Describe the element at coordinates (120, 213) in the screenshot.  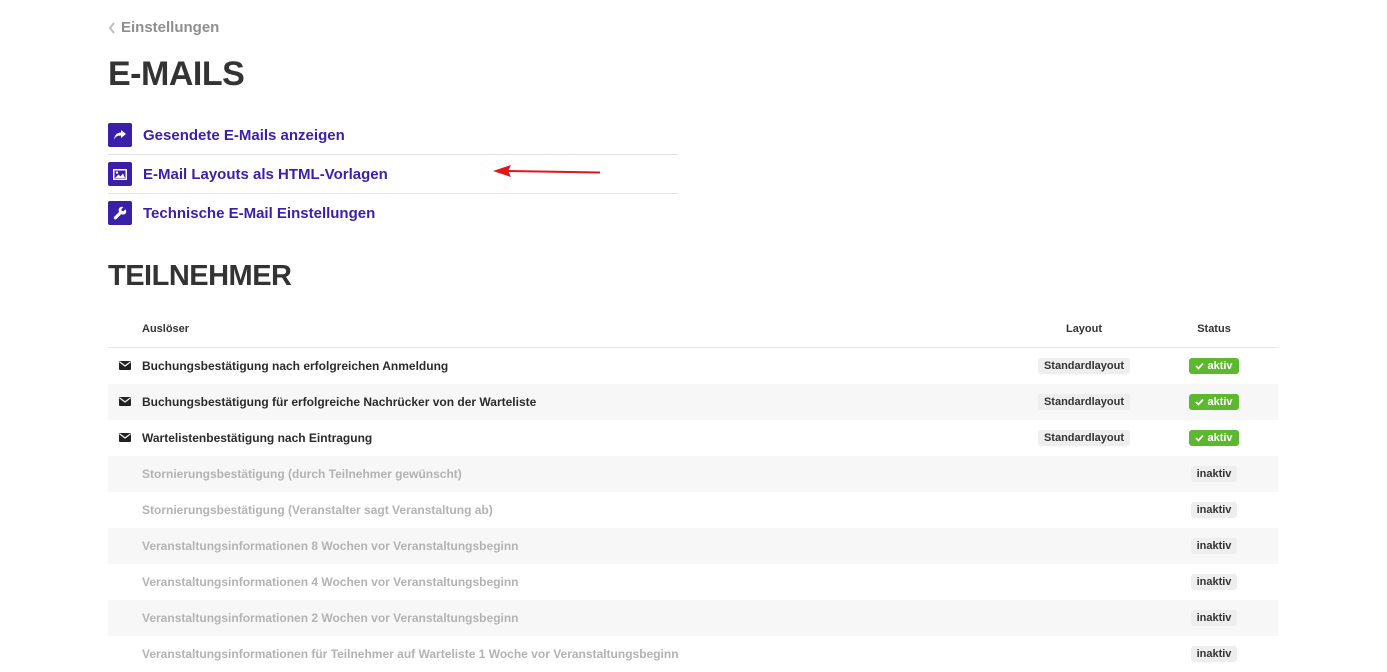
I see `wrench-icon` at that location.